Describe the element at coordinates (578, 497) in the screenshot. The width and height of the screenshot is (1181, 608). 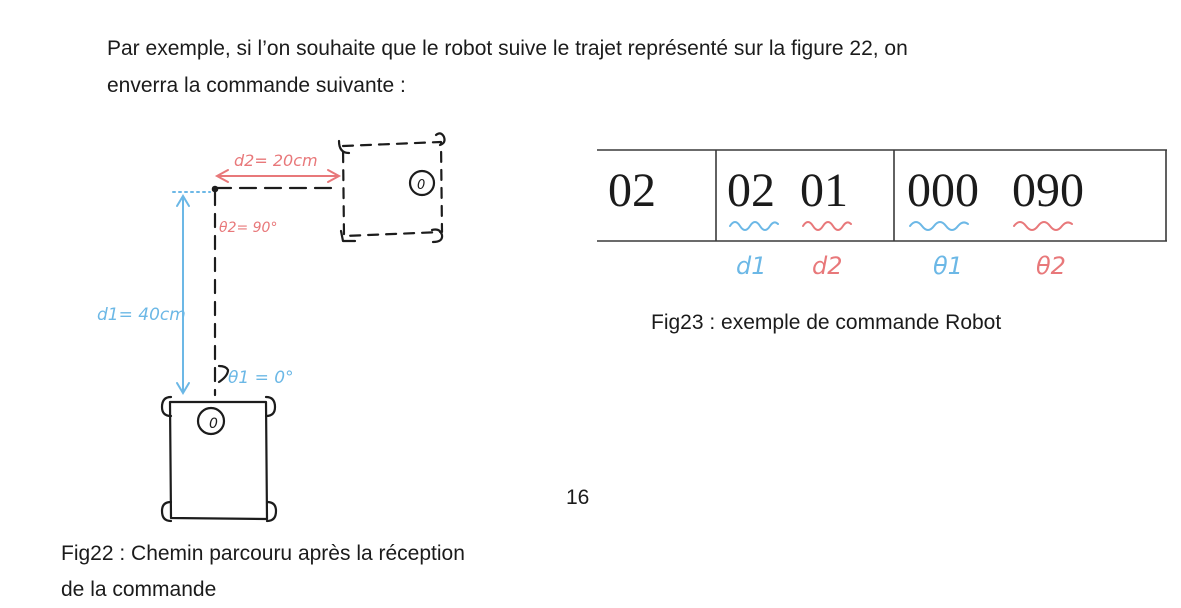
I see `page-number: 16` at that location.